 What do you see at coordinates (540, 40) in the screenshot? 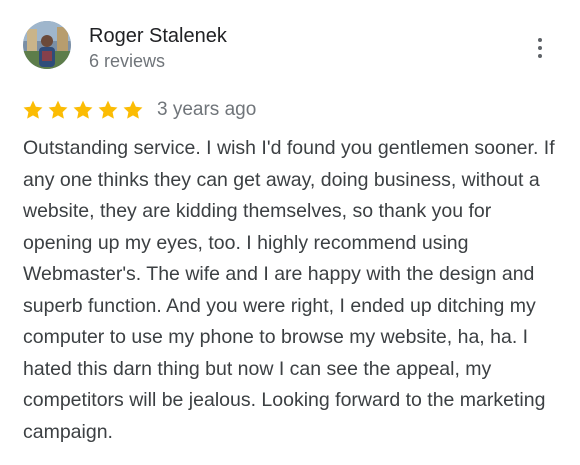
I see `more-vert-icon` at bounding box center [540, 40].